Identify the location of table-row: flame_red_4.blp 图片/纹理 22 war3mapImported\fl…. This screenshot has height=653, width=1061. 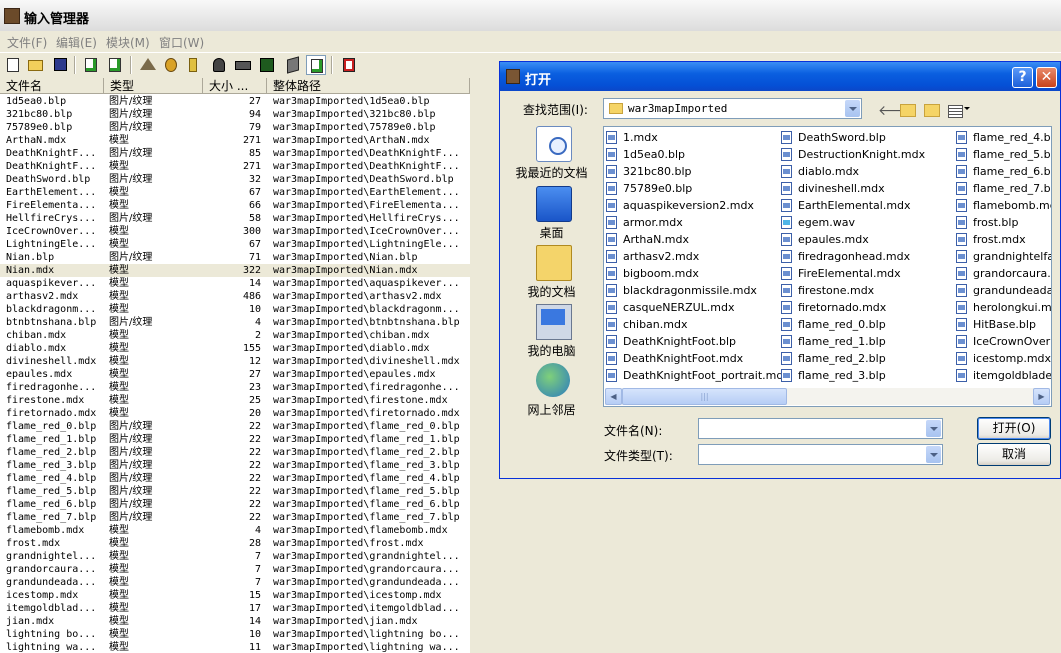
(235, 478).